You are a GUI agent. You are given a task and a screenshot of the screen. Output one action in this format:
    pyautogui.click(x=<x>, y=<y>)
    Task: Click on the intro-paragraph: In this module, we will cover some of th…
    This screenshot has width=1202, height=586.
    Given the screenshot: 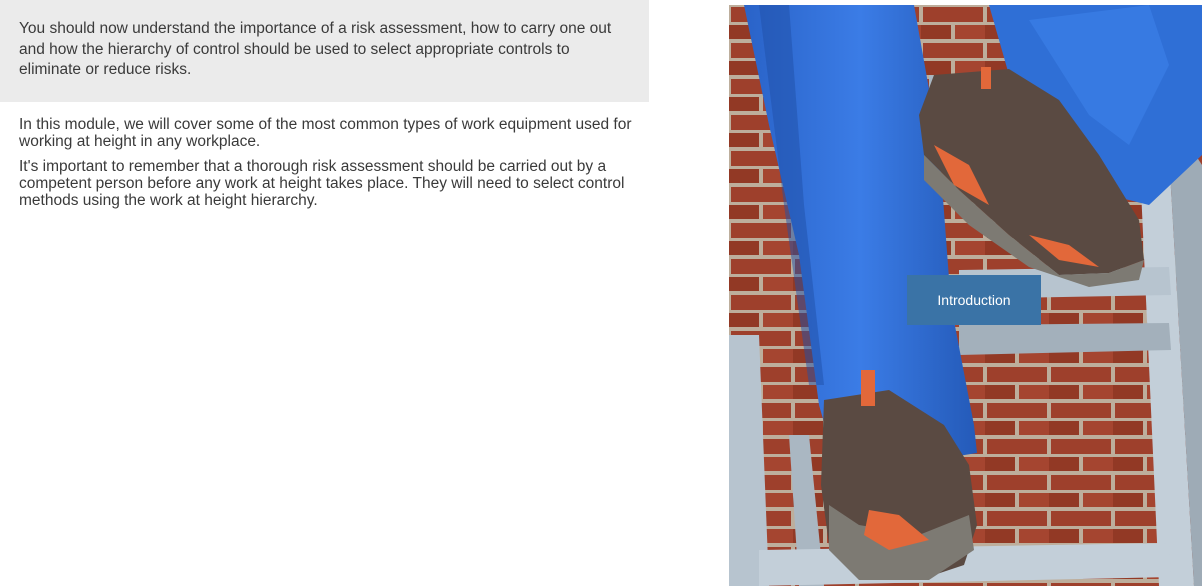 What is the action you would take?
    pyautogui.click(x=325, y=133)
    